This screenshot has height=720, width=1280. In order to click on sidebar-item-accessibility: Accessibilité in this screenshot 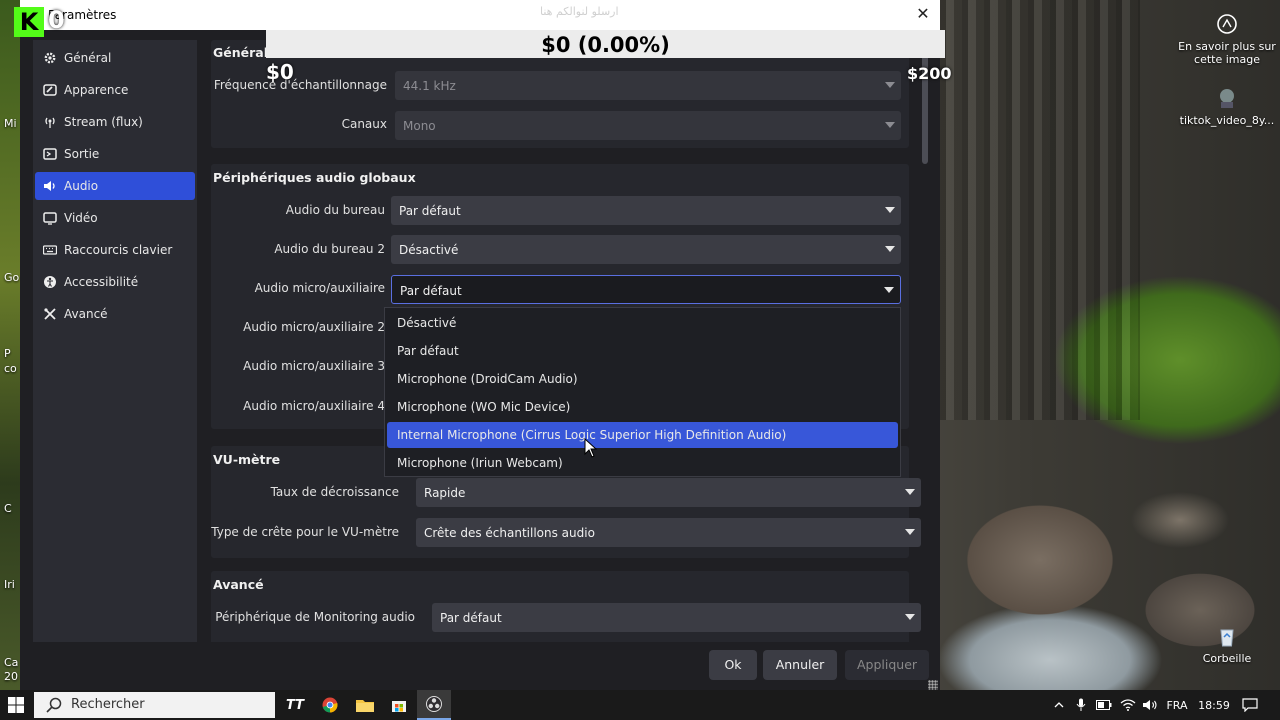, I will do `click(115, 282)`.